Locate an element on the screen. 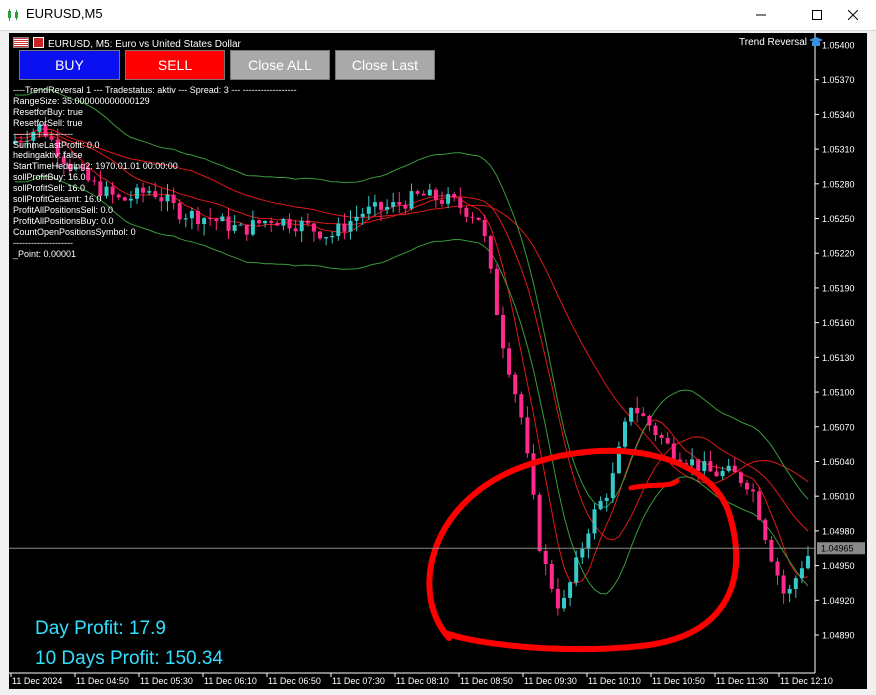  info-line: ResetforSell: true is located at coordinates (48, 122).